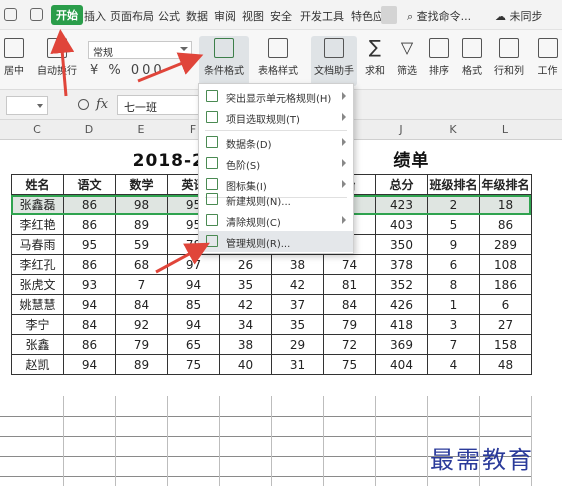 The height and width of the screenshot is (486, 562). Describe the element at coordinates (193, 264) in the screenshot. I see `table-cell: 97` at that location.